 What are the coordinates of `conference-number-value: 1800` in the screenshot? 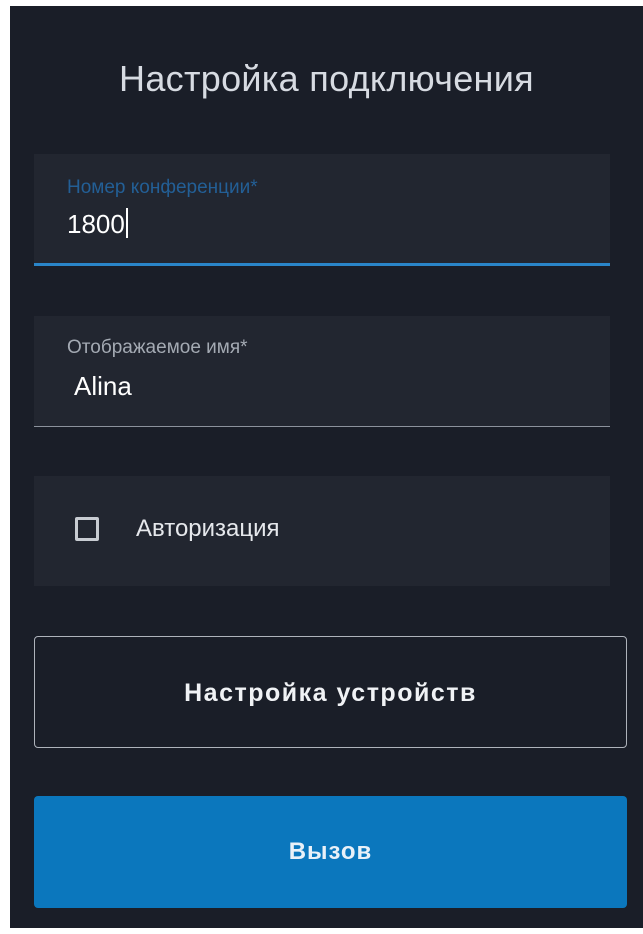 It's located at (96, 224).